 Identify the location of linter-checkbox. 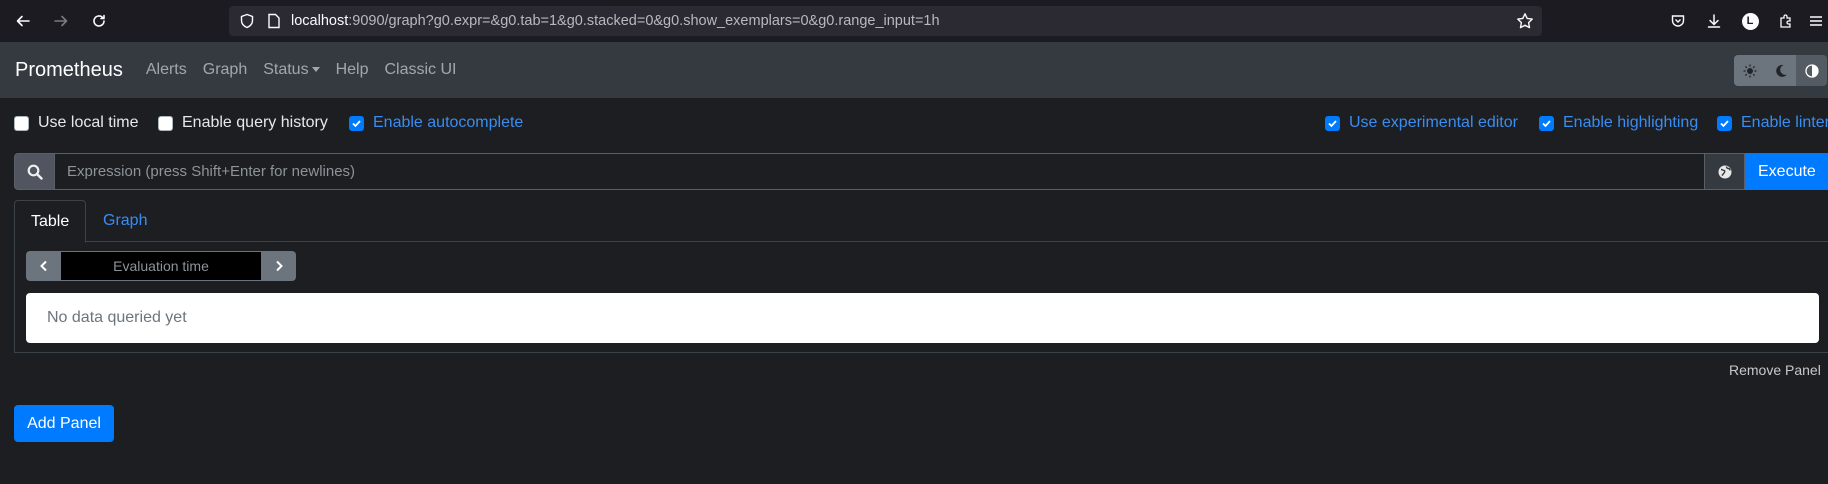
(1724, 123).